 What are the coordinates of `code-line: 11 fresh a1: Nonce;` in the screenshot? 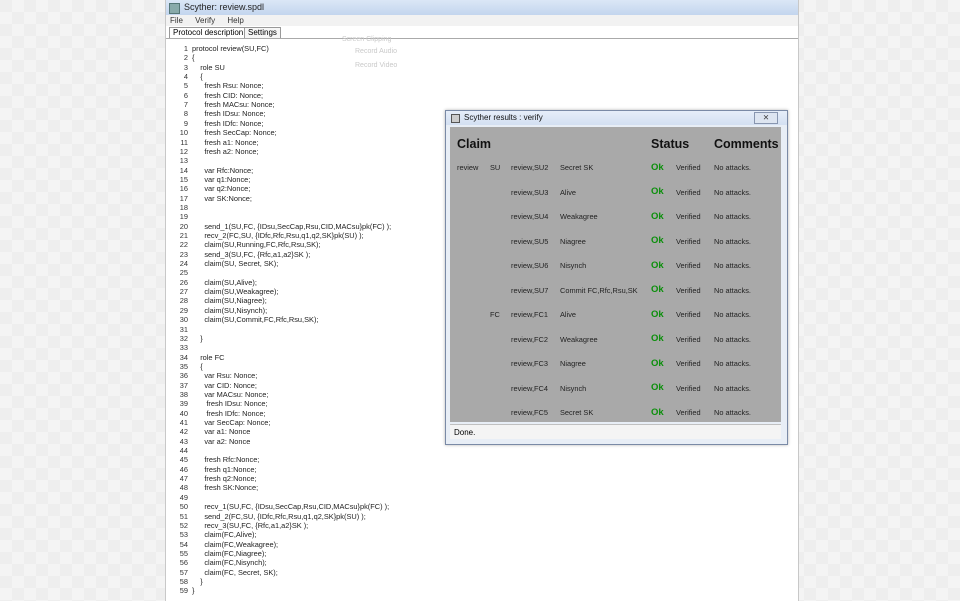 It's located at (212, 142).